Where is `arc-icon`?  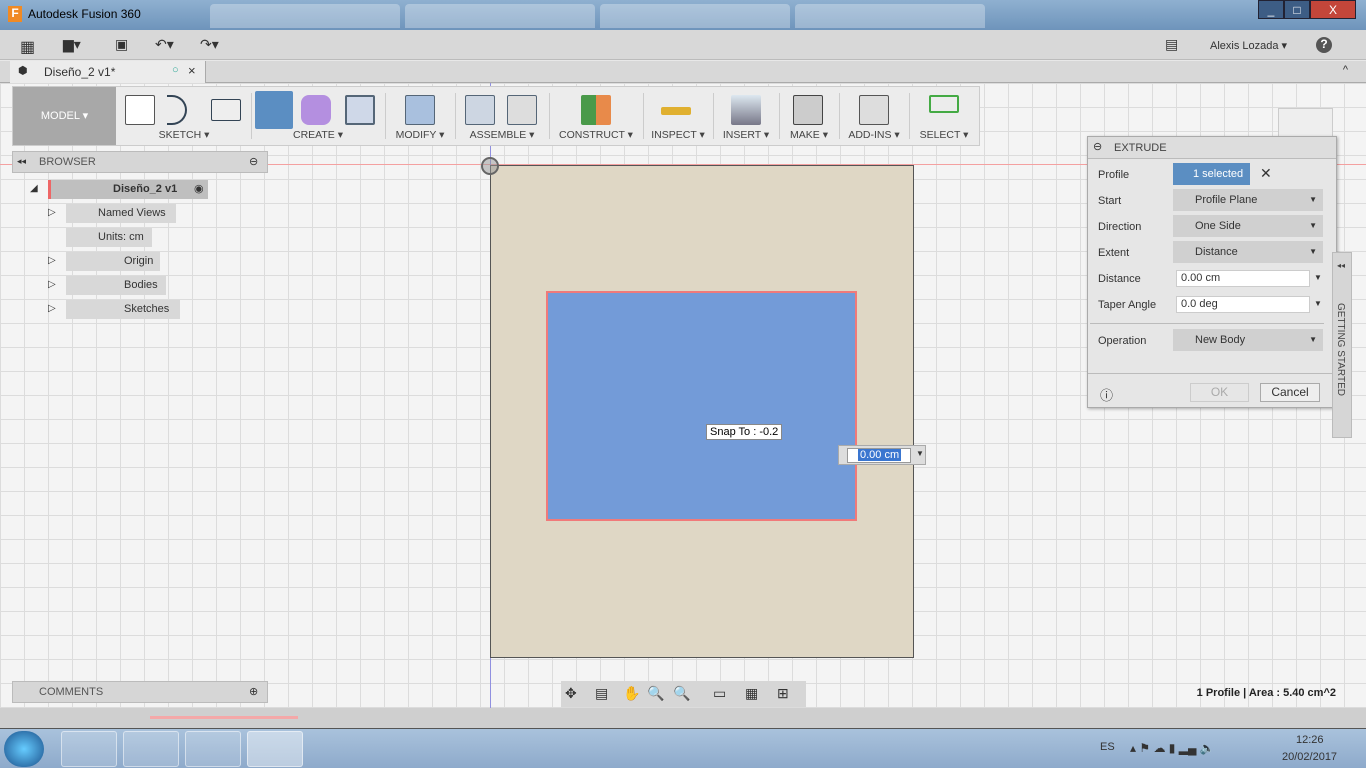 arc-icon is located at coordinates (177, 110).